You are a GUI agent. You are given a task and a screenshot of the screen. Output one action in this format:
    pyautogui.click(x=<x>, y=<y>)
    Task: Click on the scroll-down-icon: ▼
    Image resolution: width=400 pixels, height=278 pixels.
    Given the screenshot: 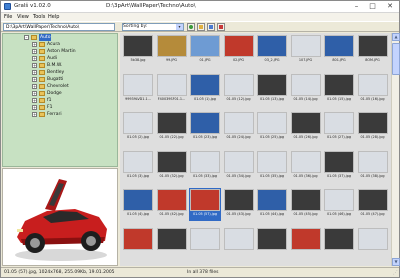 What is the action you would take?
    pyautogui.click(x=396, y=262)
    